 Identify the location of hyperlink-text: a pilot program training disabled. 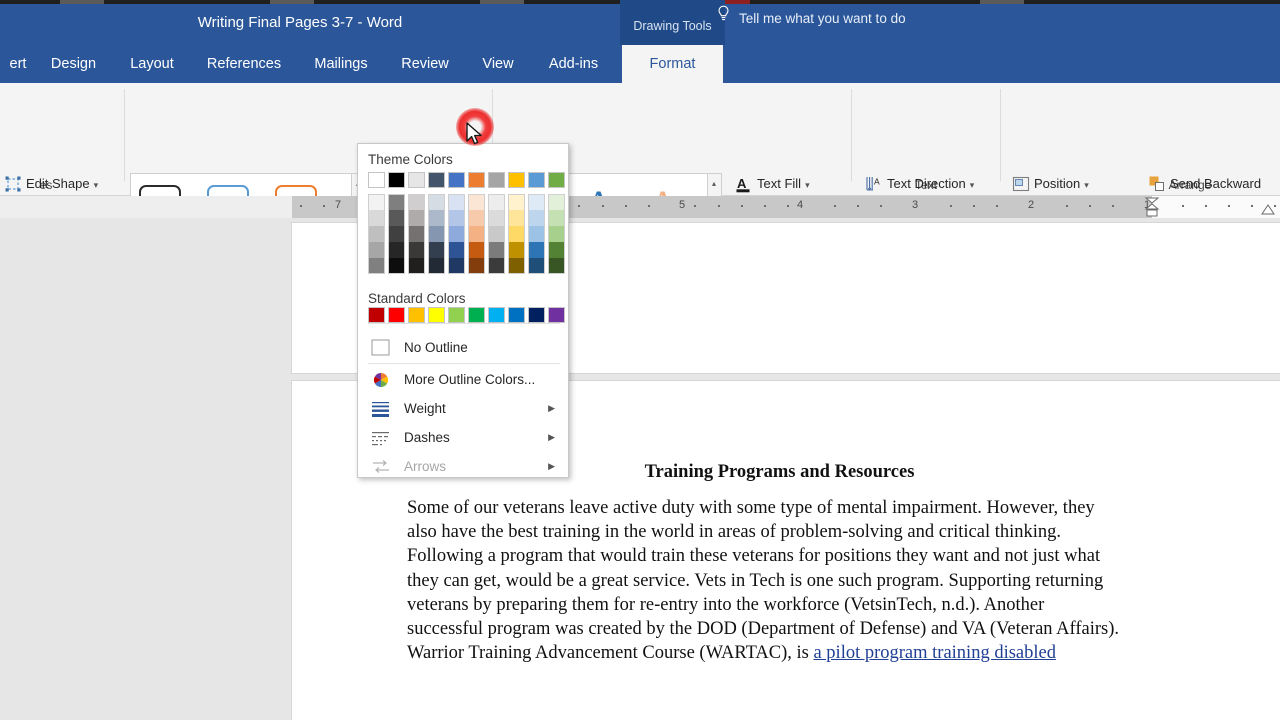
(934, 653).